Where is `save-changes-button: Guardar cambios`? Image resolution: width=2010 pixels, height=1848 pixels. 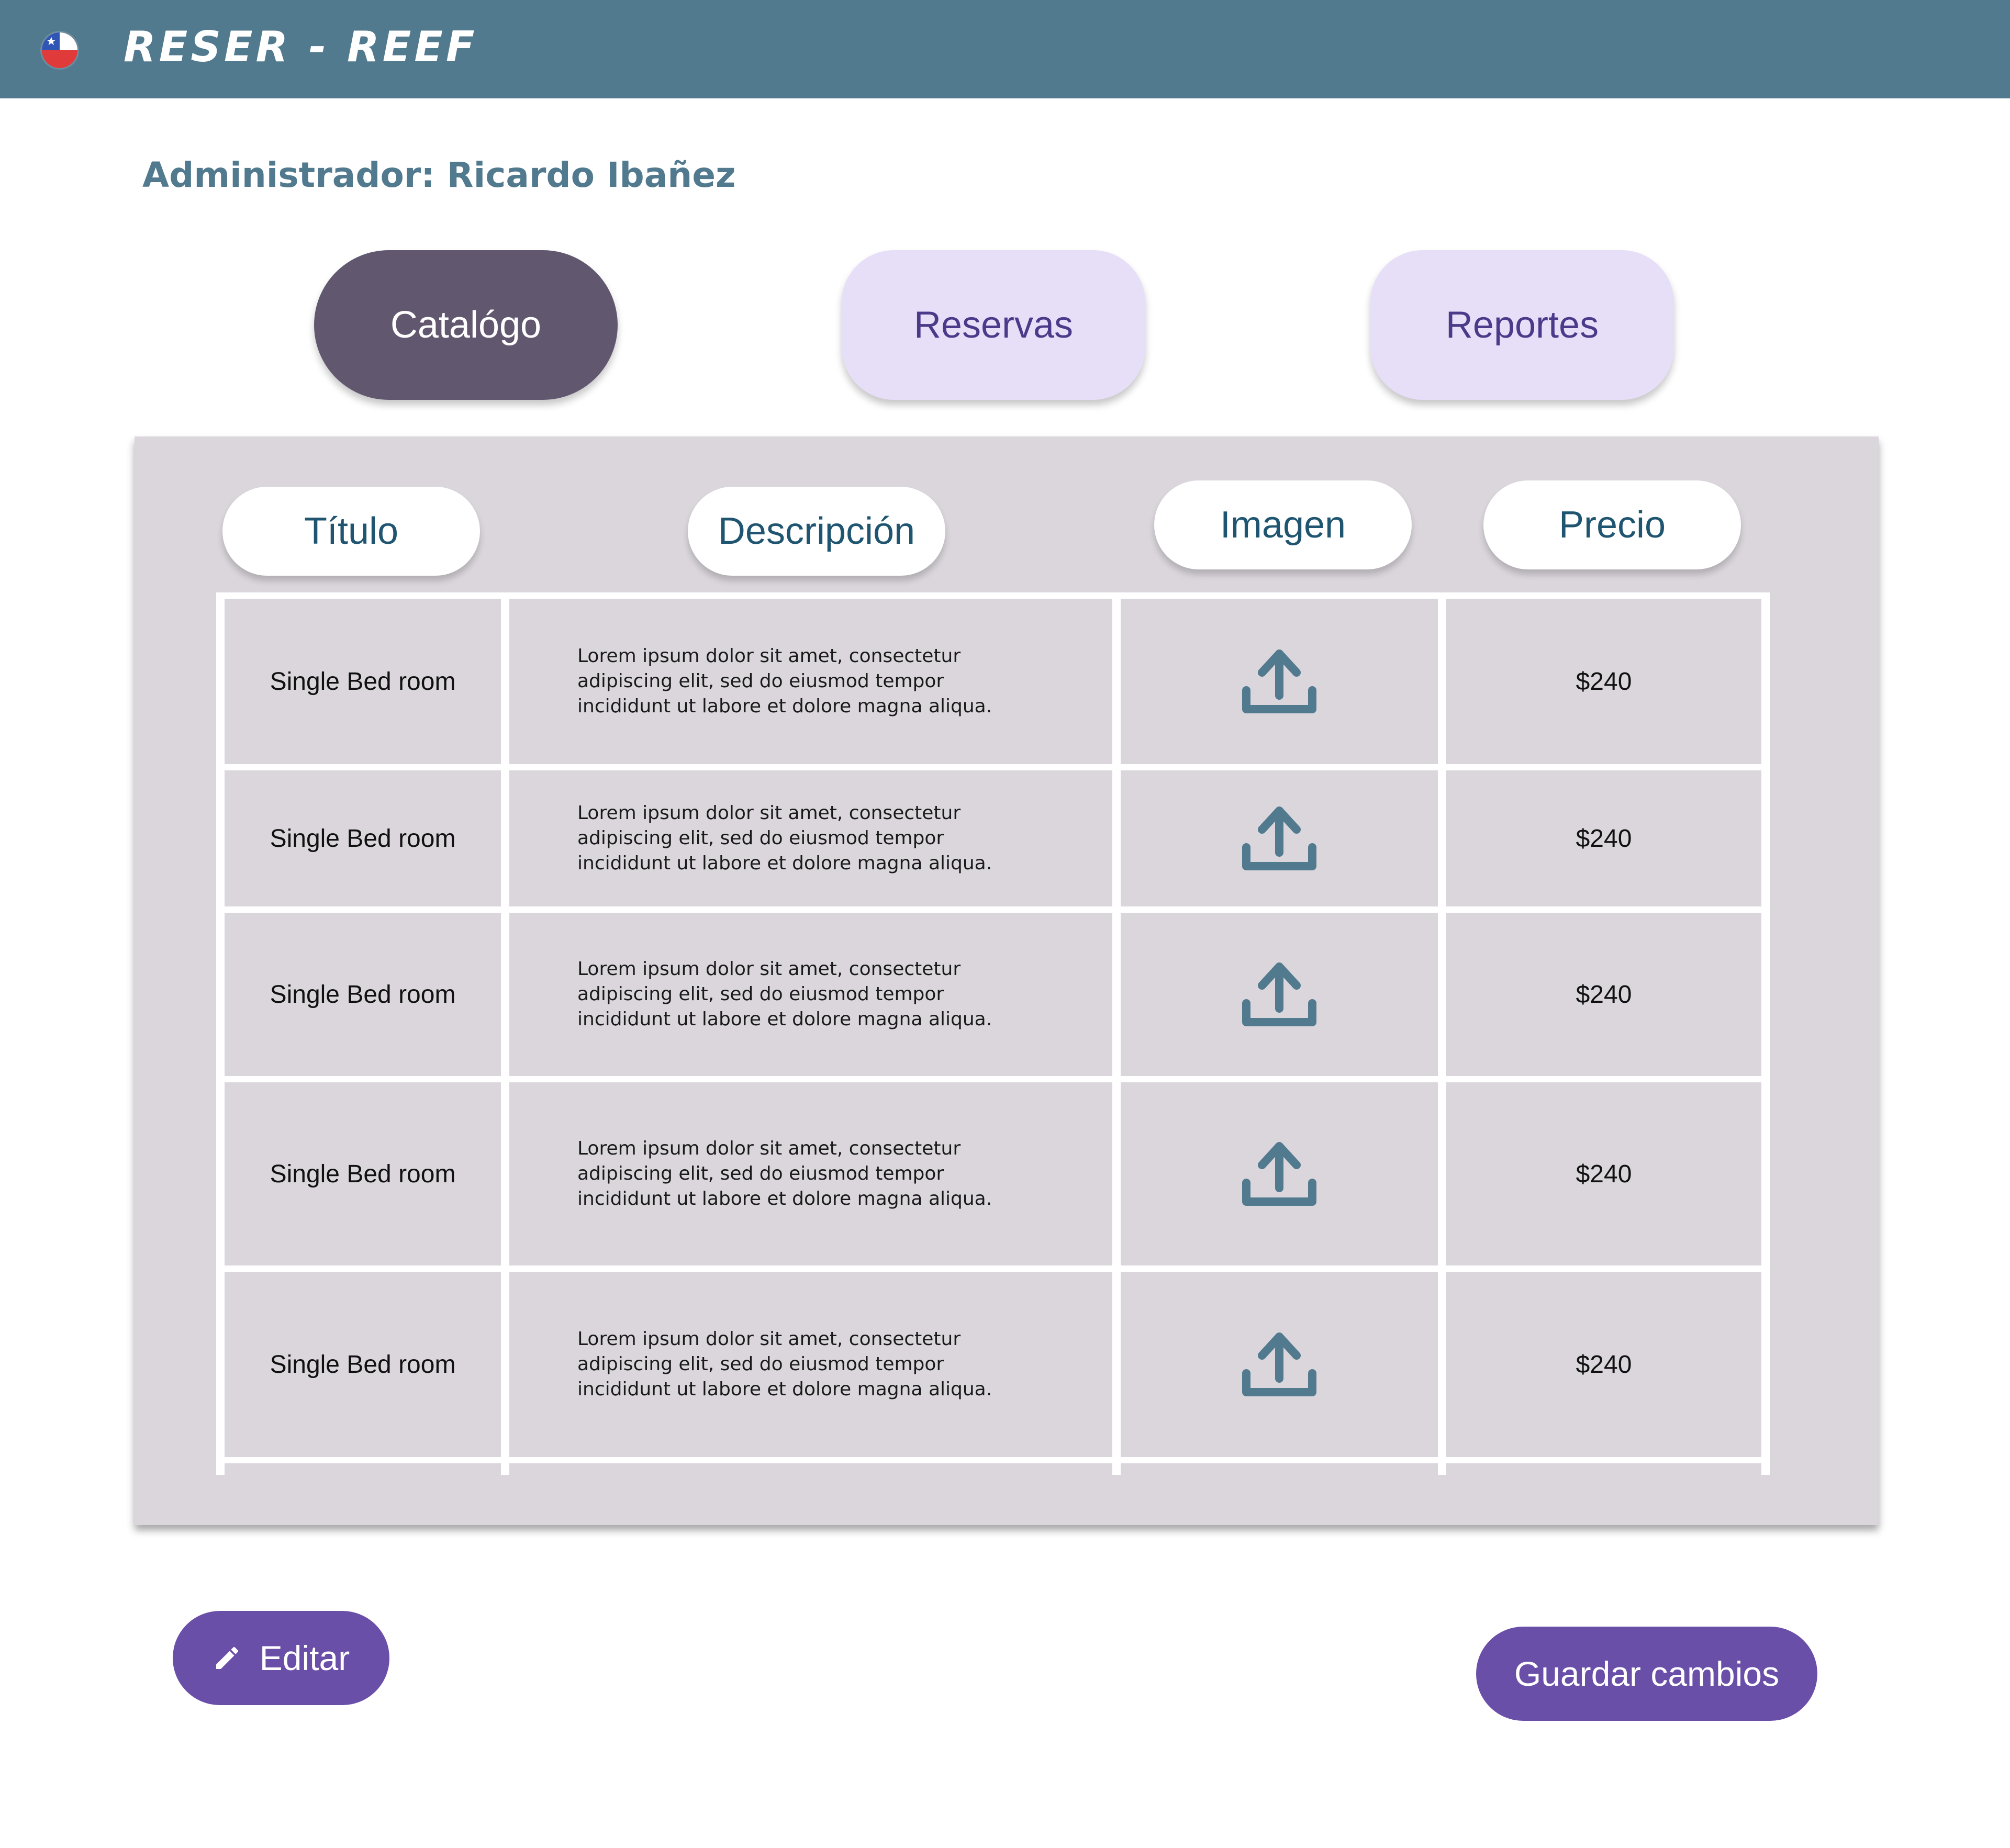 save-changes-button: Guardar cambios is located at coordinates (1646, 1674).